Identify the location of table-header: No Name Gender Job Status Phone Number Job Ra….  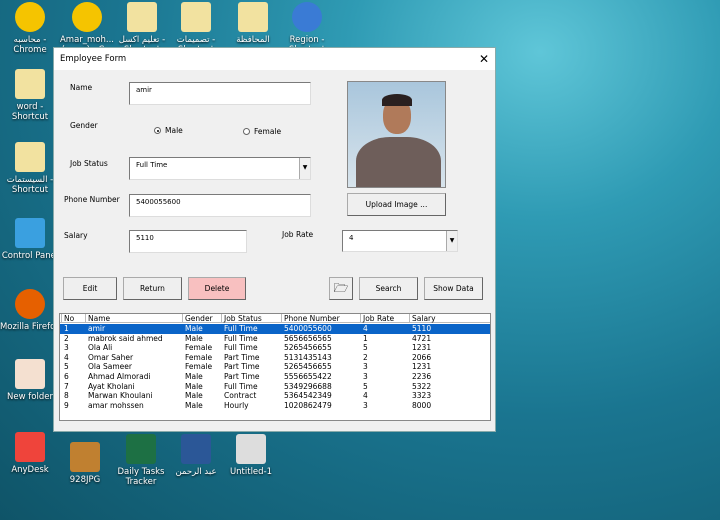
(275, 318).